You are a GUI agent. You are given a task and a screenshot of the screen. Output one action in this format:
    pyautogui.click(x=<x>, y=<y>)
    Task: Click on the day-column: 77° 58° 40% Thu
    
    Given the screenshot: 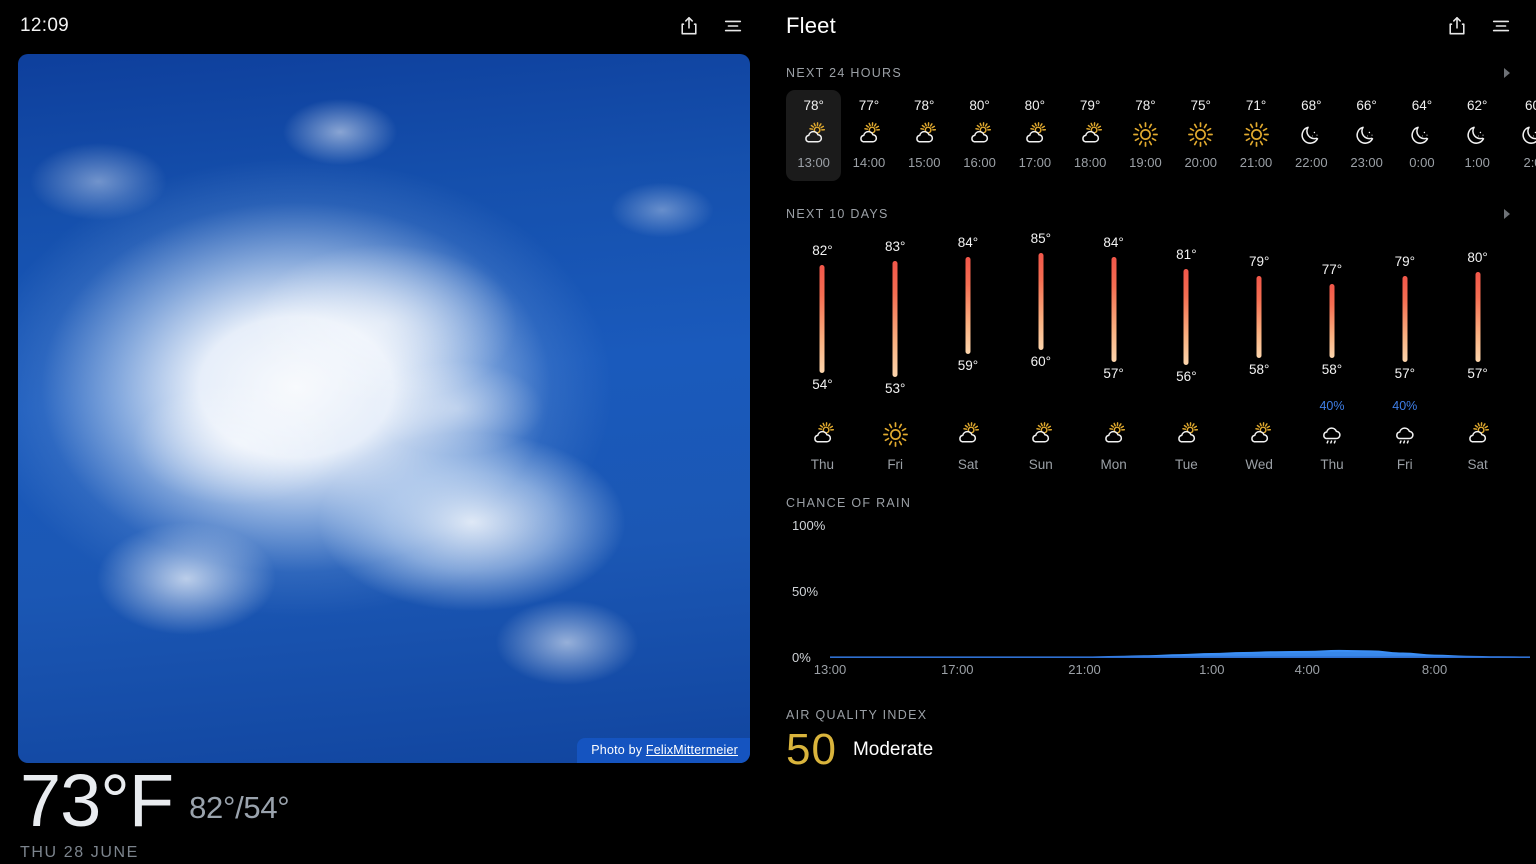 What is the action you would take?
    pyautogui.click(x=1332, y=349)
    